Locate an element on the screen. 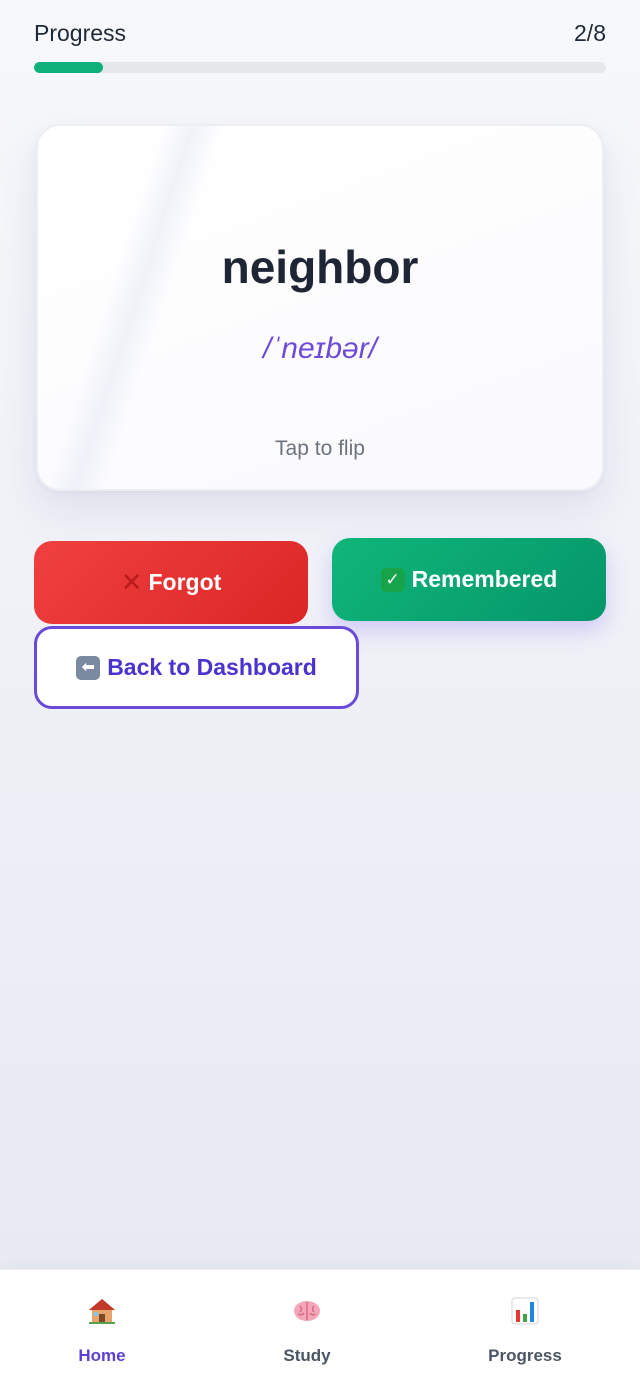  tap-to-flip-hint: Tap to flip is located at coordinates (320, 448).